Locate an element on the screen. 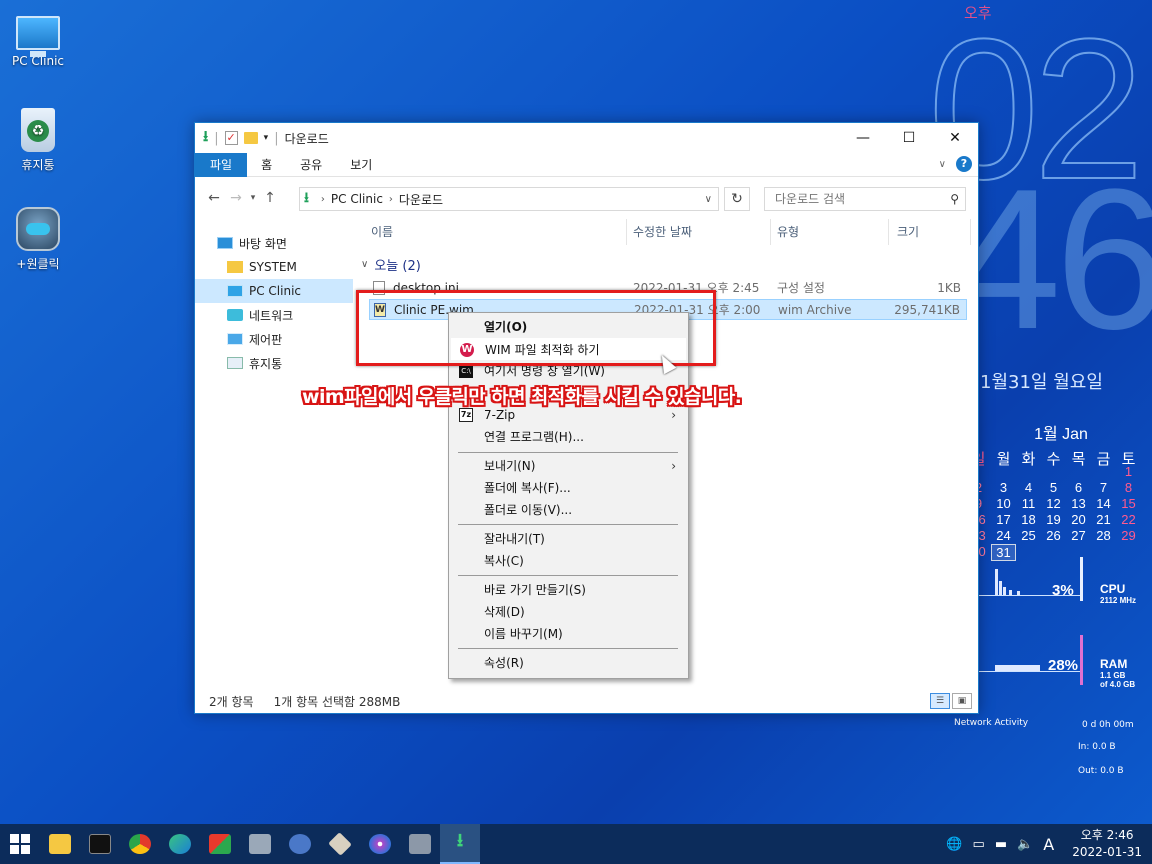  calendar-day: 11 is located at coordinates (1028, 503).